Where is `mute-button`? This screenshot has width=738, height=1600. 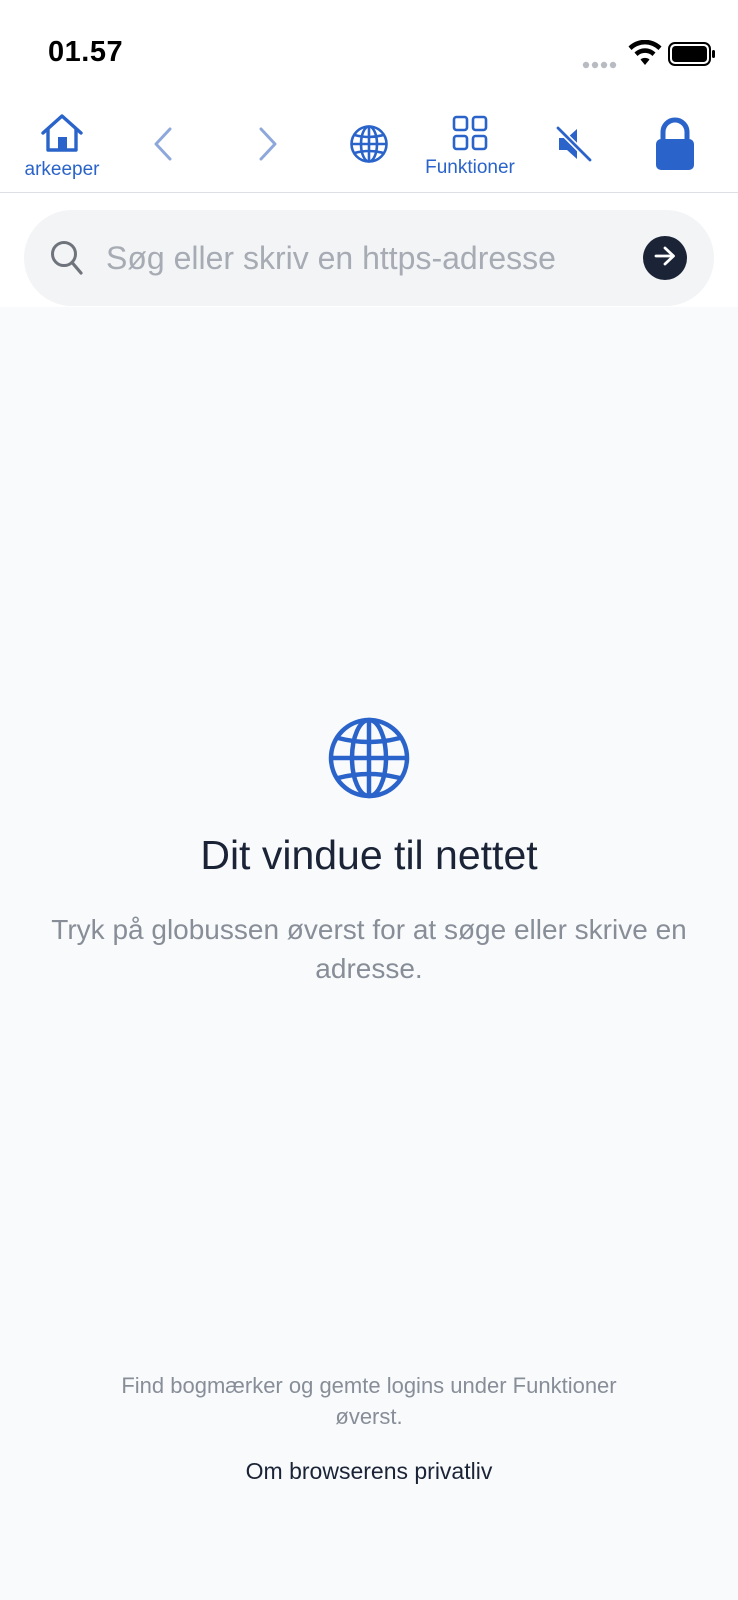 mute-button is located at coordinates (574, 146).